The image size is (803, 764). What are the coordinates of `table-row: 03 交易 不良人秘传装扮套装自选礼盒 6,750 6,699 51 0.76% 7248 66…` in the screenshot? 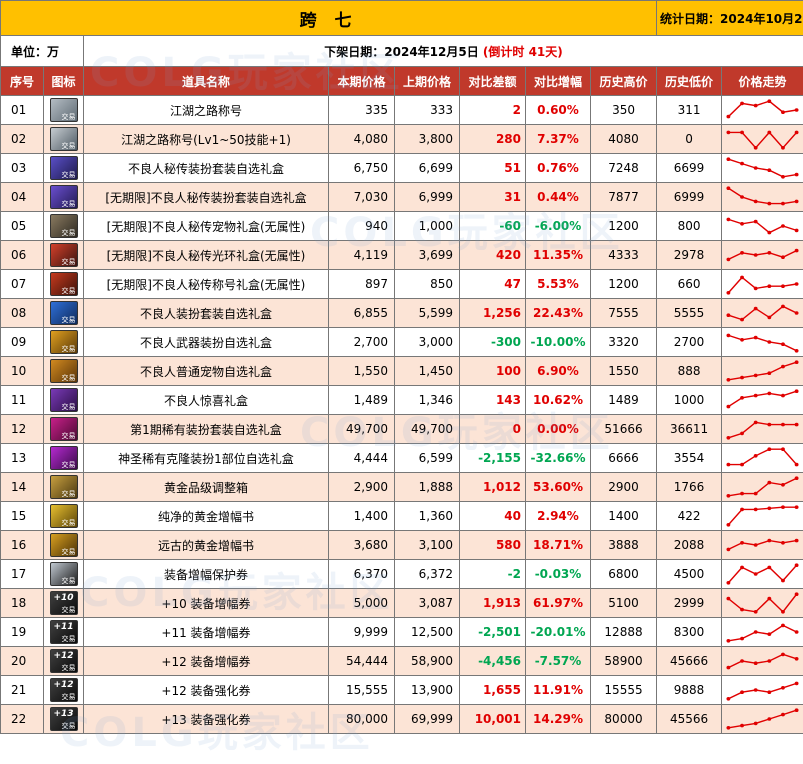 It's located at (401, 168).